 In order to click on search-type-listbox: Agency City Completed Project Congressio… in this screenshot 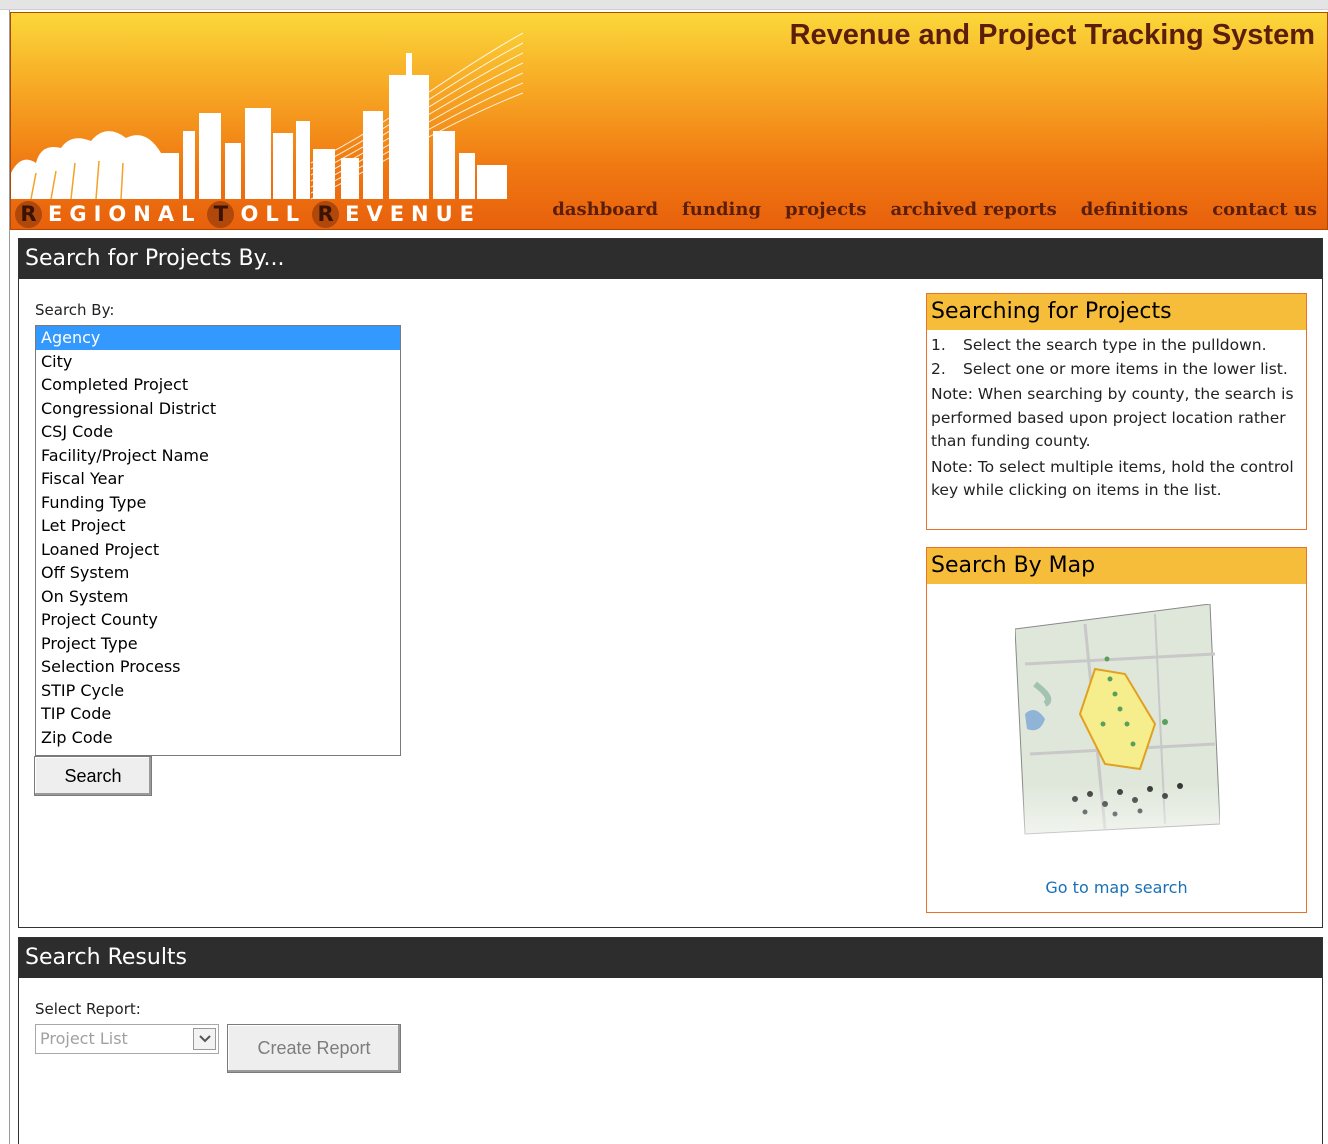, I will do `click(218, 540)`.